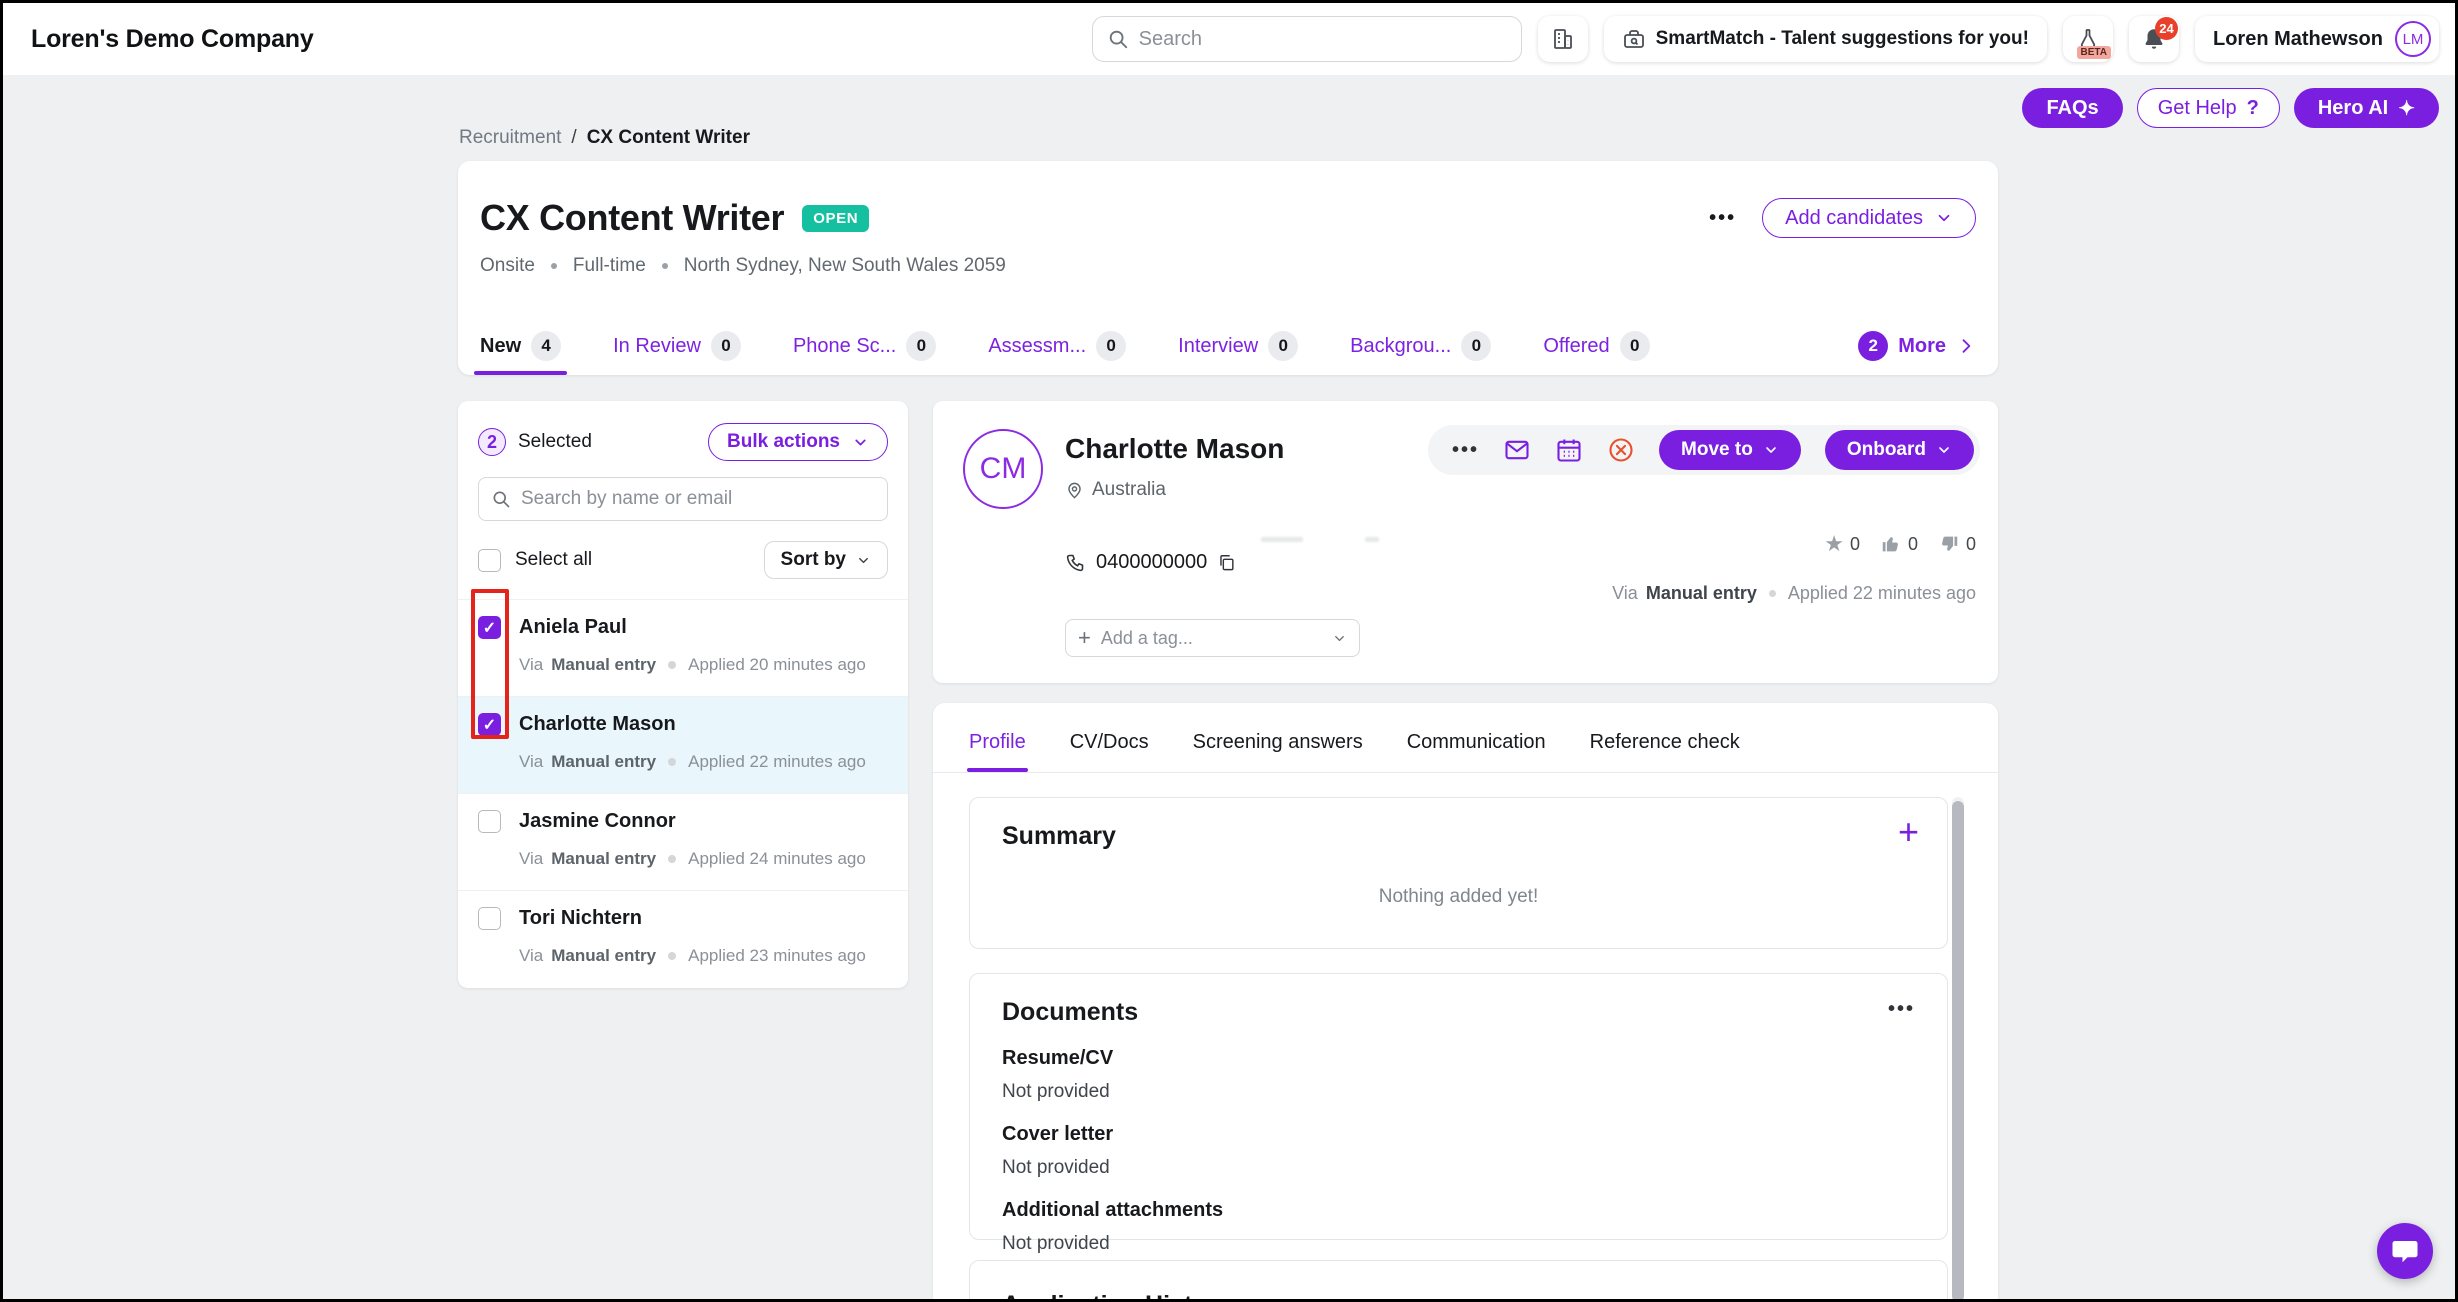  I want to click on onboard-button: Onboard, so click(1899, 450).